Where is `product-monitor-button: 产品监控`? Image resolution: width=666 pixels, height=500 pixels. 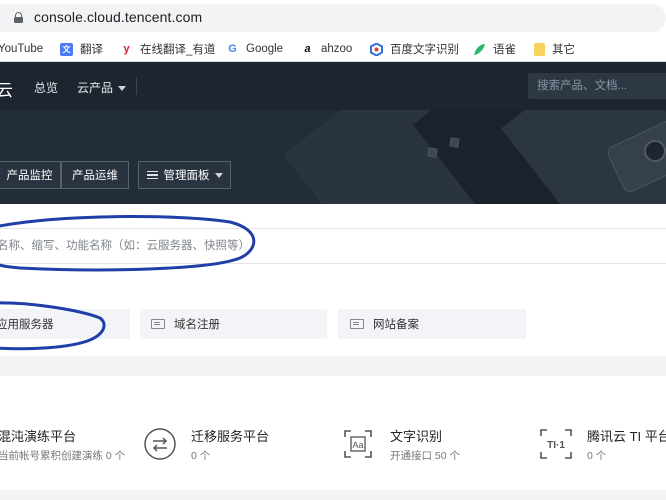 product-monitor-button: 产品监控 is located at coordinates (30, 175).